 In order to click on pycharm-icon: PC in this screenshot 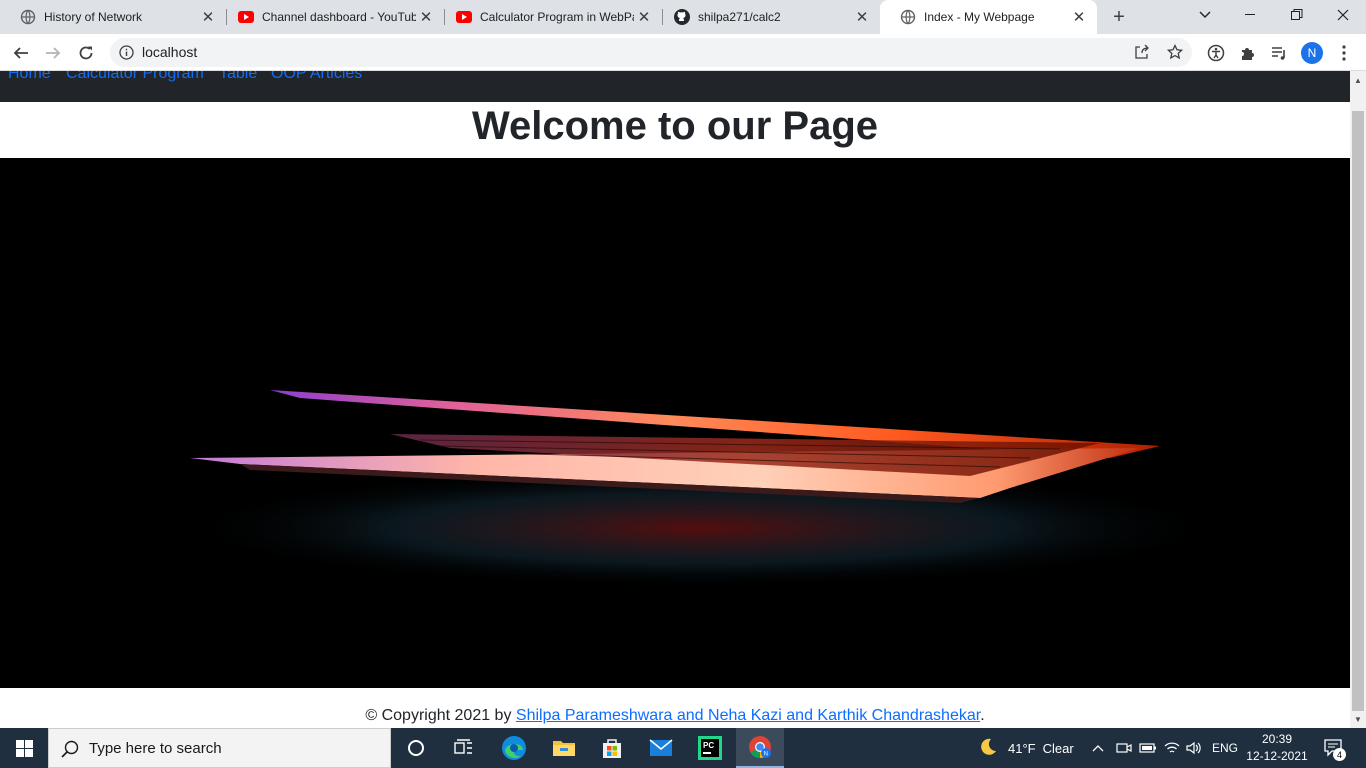, I will do `click(710, 748)`.